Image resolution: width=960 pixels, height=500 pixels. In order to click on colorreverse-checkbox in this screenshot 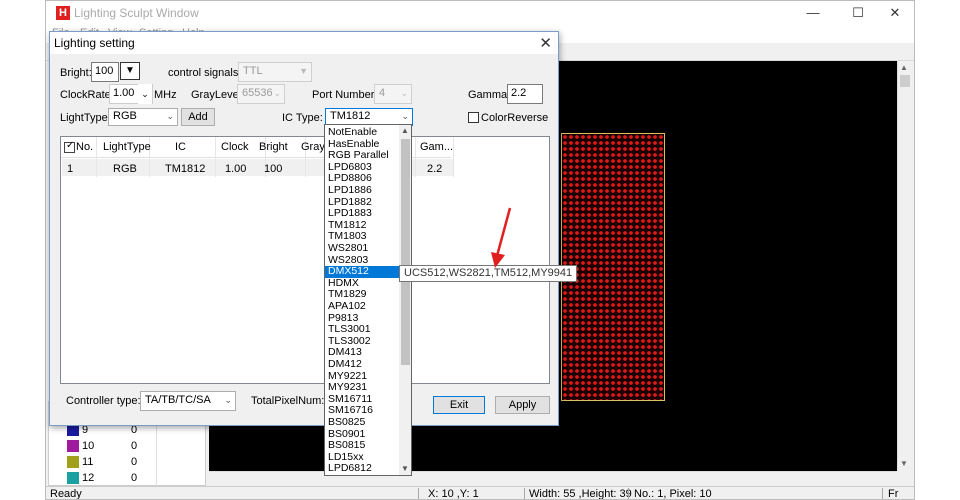, I will do `click(473, 117)`.